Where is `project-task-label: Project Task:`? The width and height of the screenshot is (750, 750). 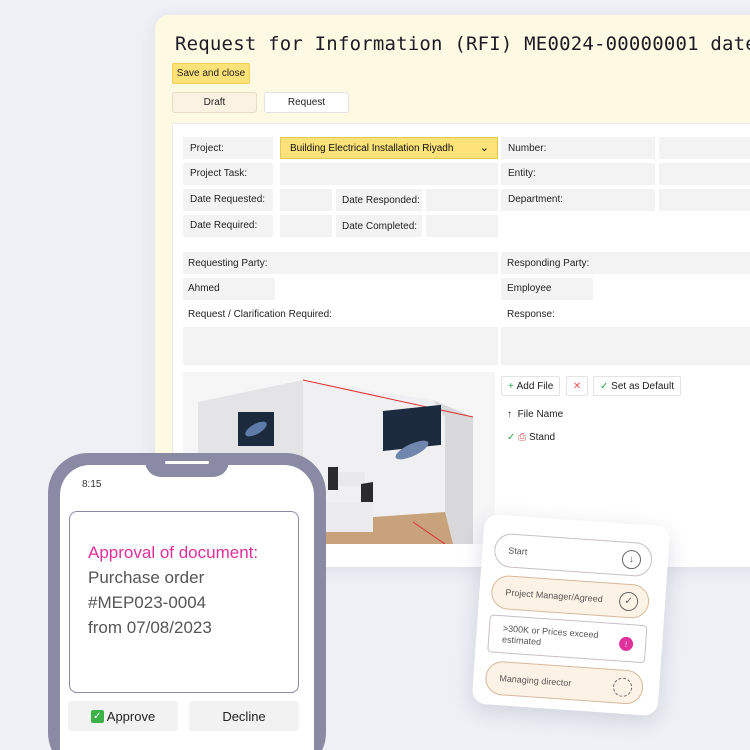
project-task-label: Project Task: is located at coordinates (219, 173).